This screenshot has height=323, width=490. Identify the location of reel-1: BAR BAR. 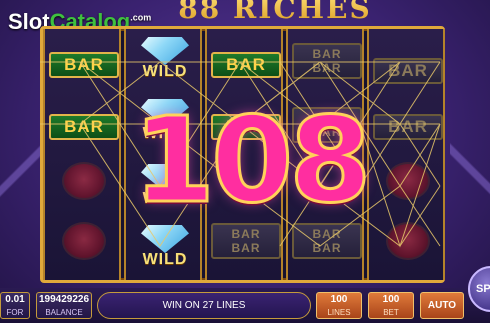
(82, 154).